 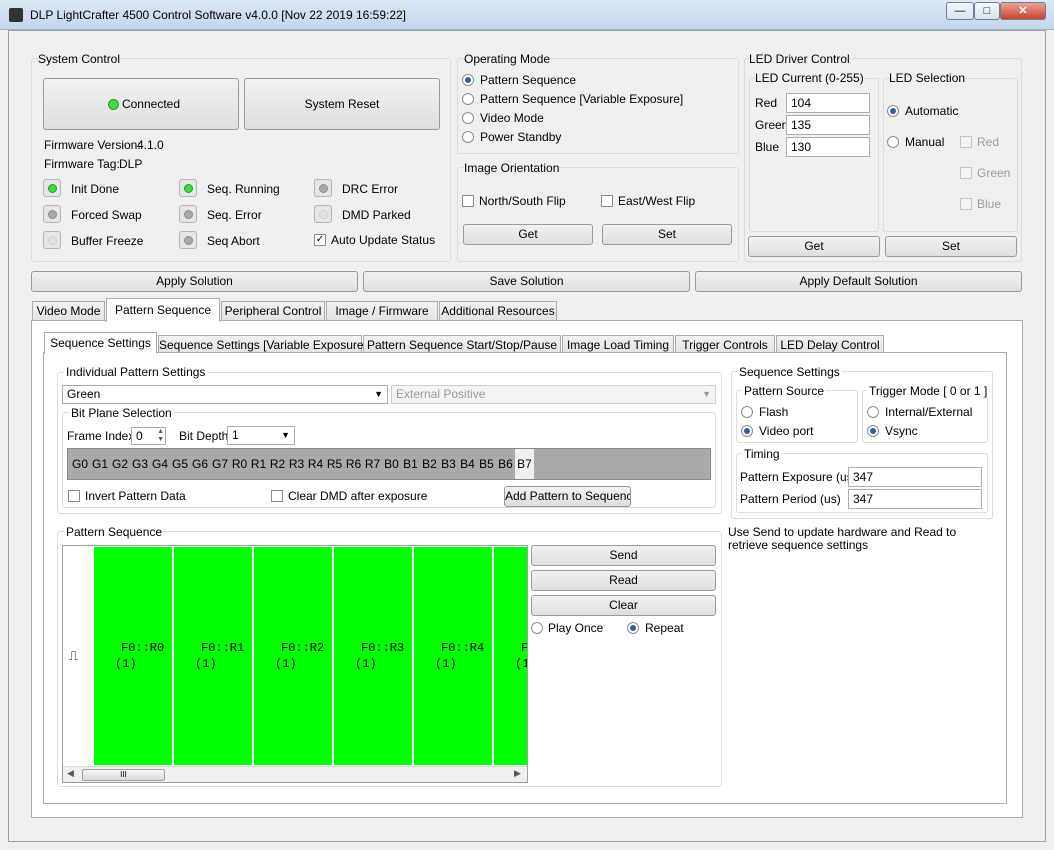 What do you see at coordinates (80, 464) in the screenshot?
I see `bit-plane-cell: G0` at bounding box center [80, 464].